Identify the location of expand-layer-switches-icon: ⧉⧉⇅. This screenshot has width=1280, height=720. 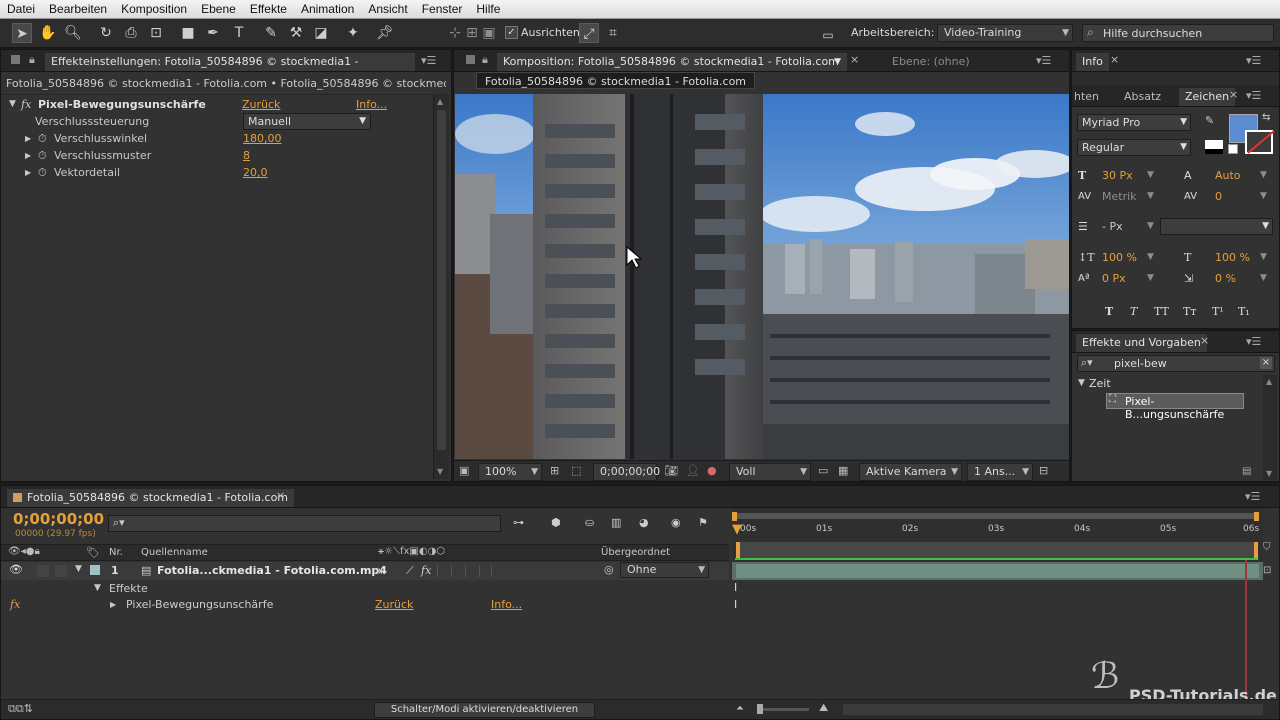
(20, 709).